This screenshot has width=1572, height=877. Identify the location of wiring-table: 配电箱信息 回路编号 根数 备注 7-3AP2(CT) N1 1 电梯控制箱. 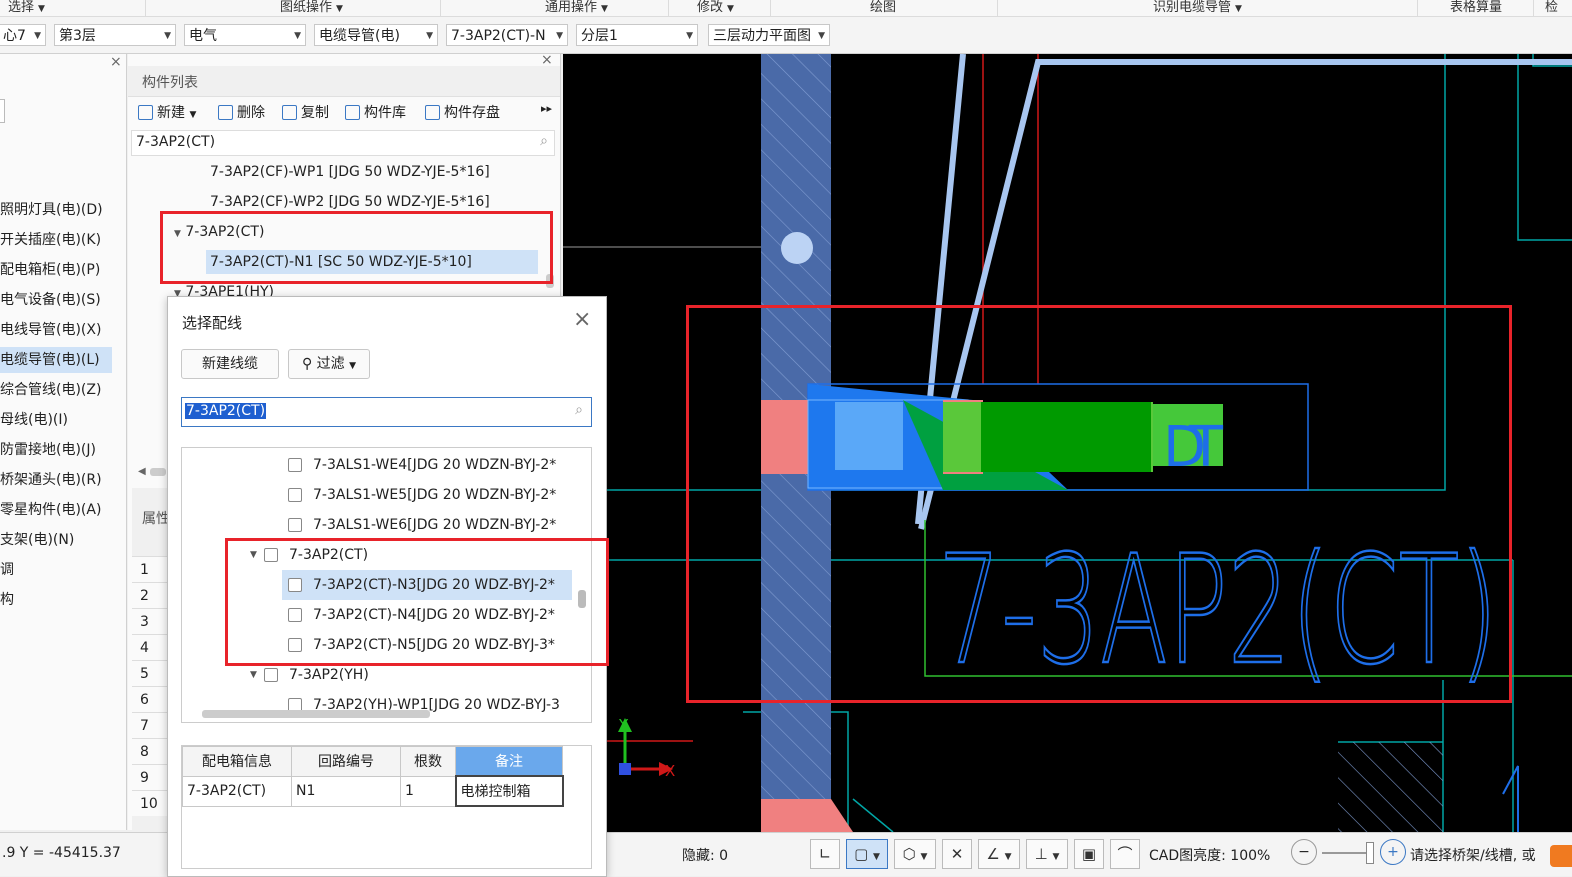
(373, 776).